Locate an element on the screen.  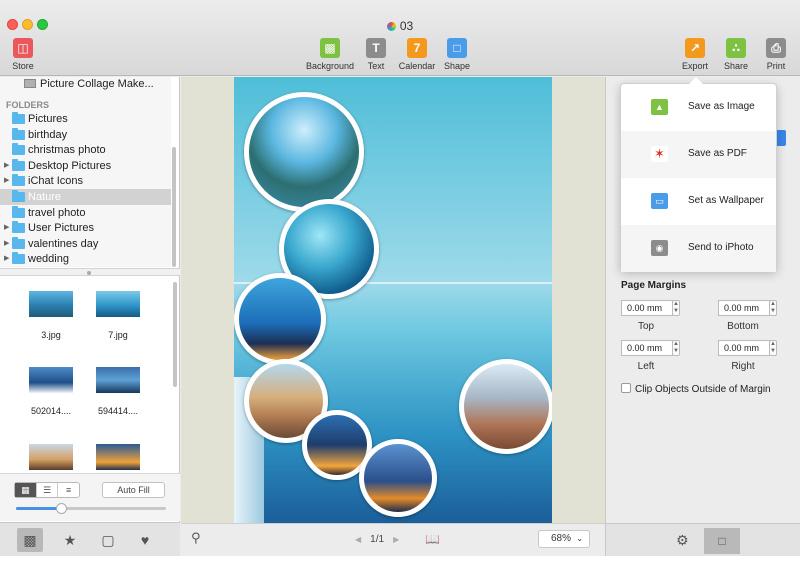
photo-circle-skyline is located at coordinates (398, 478).